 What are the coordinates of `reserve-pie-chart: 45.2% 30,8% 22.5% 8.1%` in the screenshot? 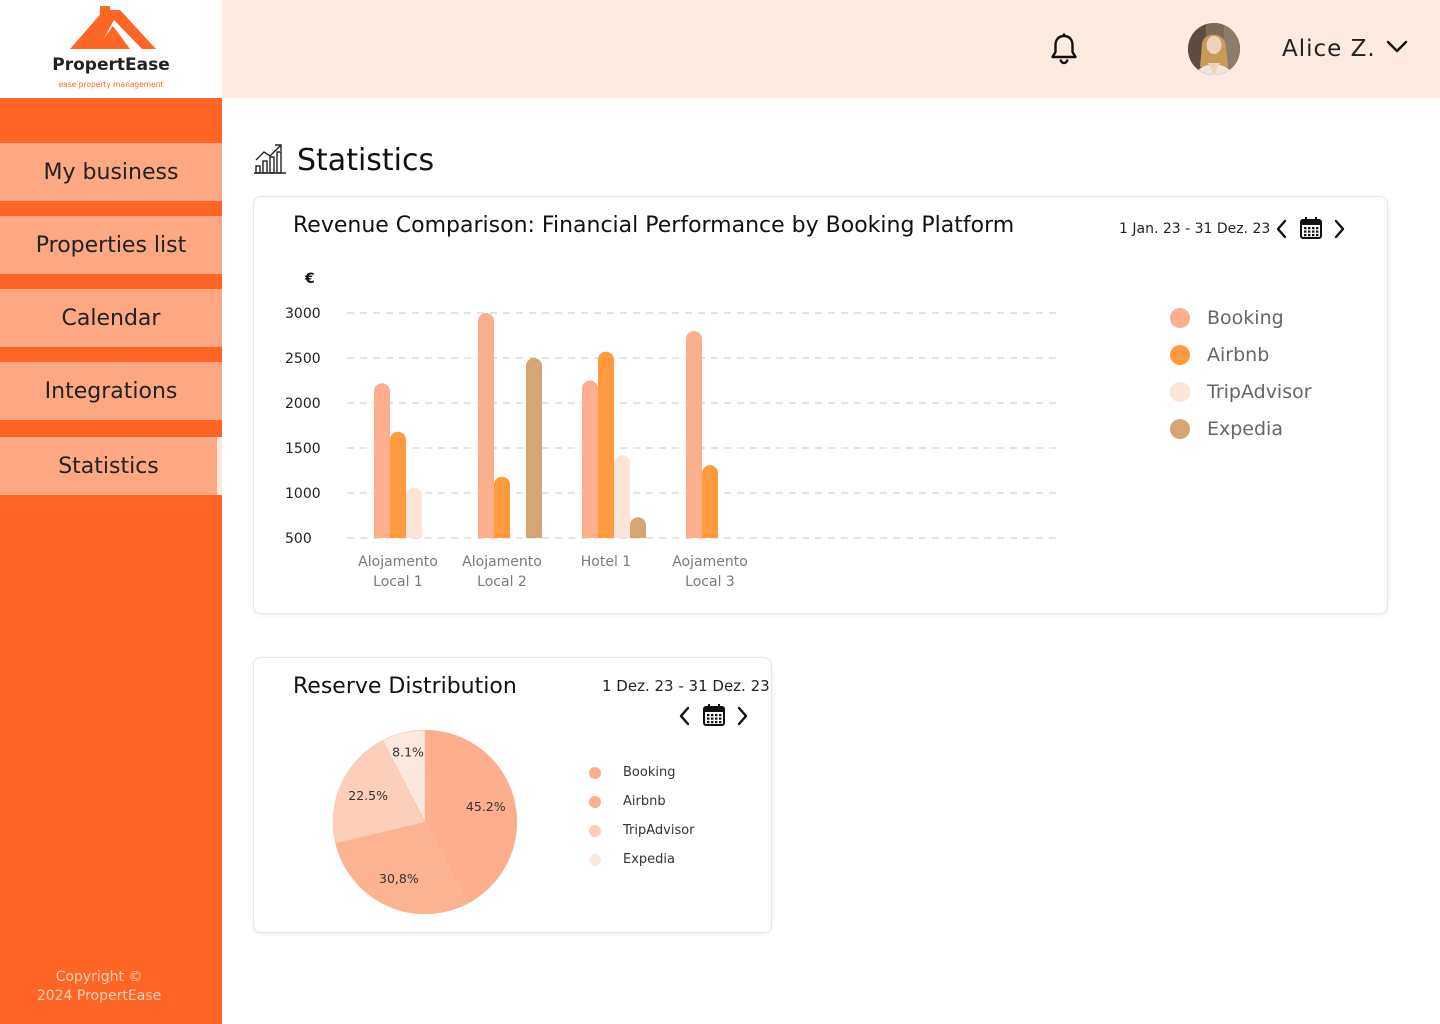 It's located at (425, 822).